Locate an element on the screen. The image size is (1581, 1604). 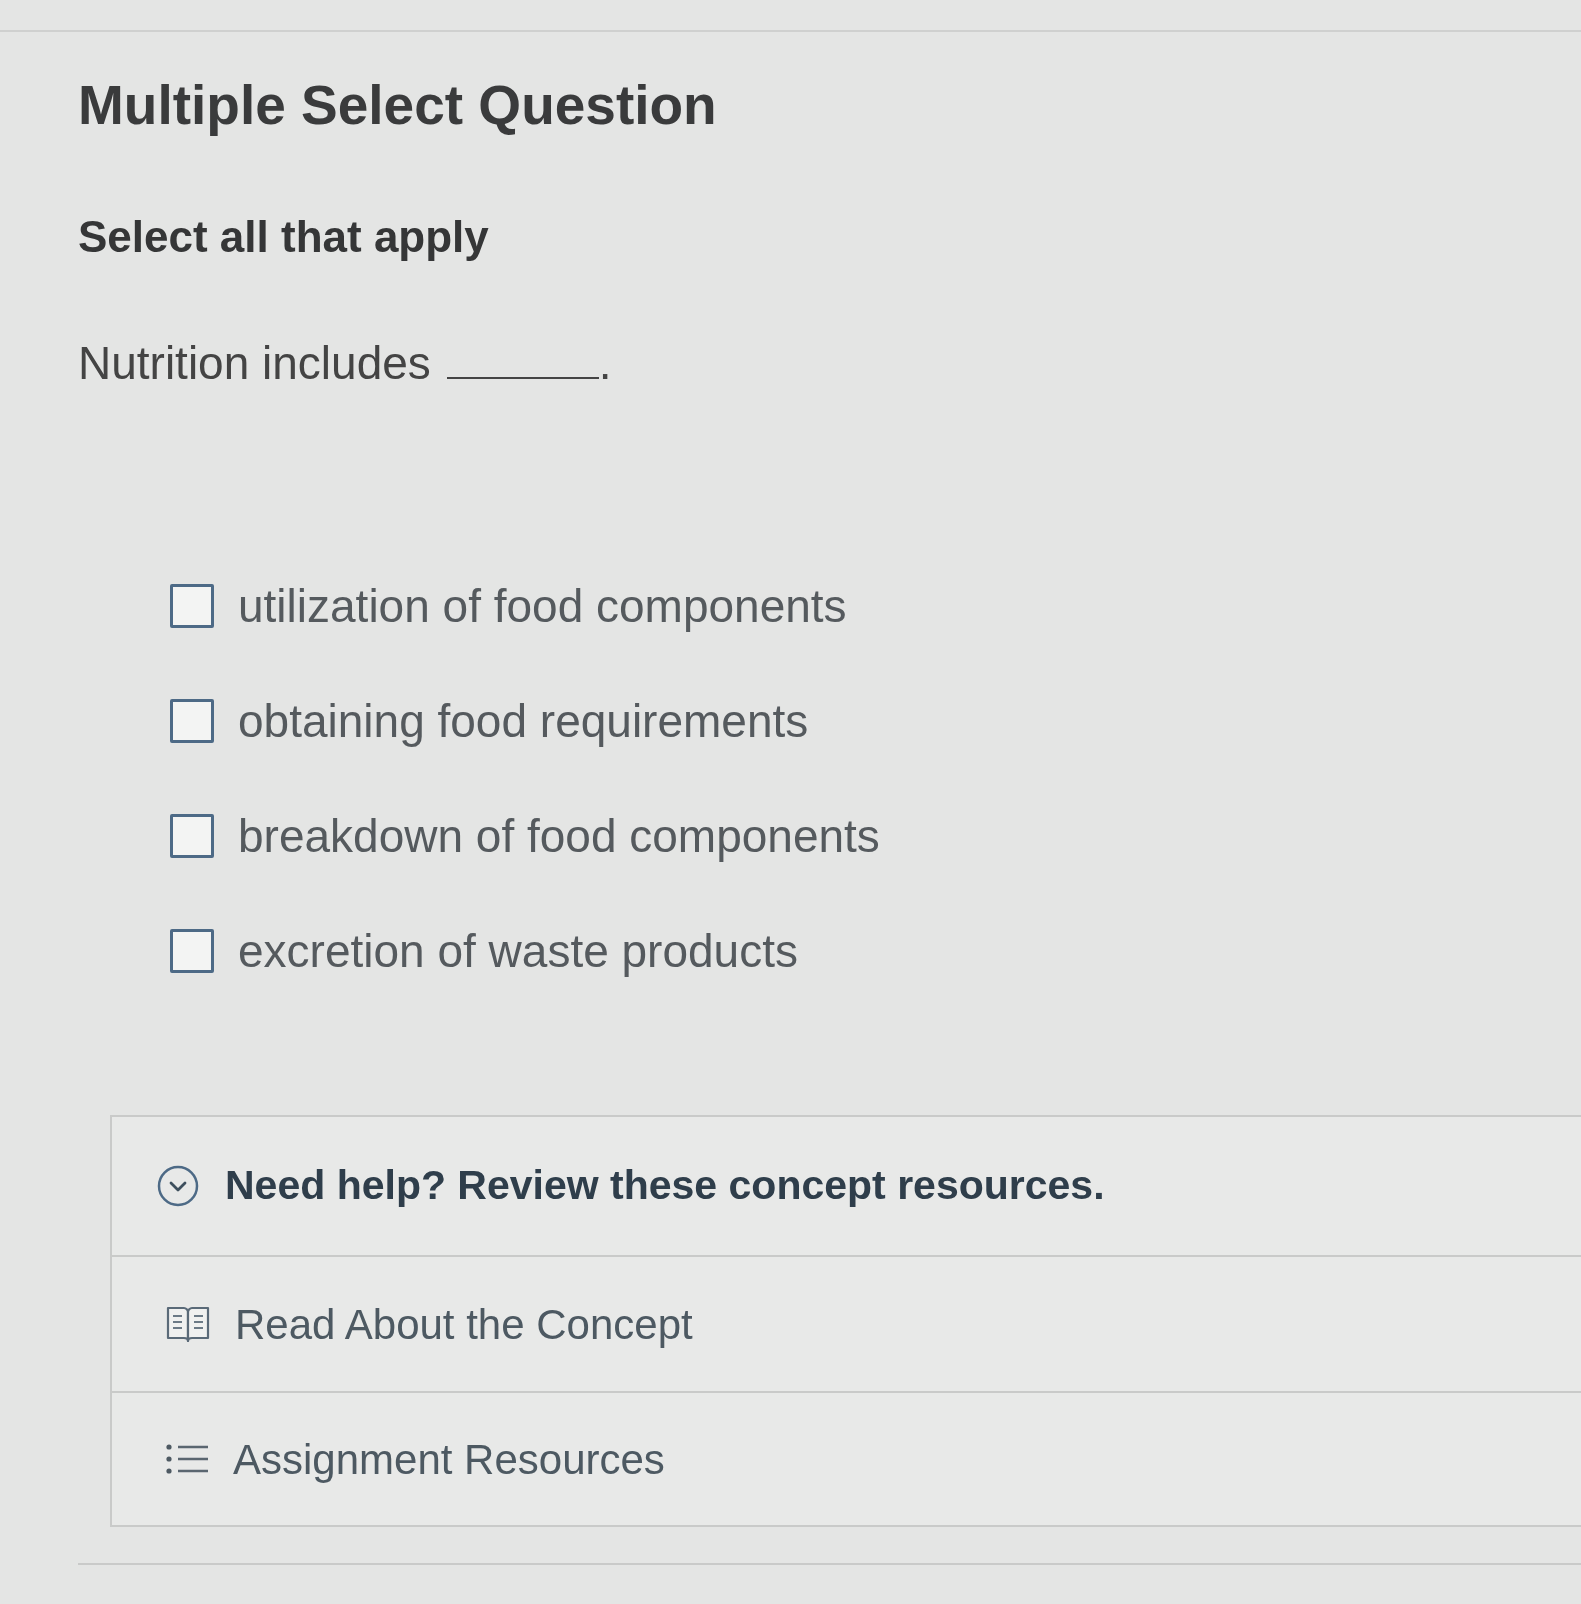
option-label: excretion of waste products is located at coordinates (518, 951).